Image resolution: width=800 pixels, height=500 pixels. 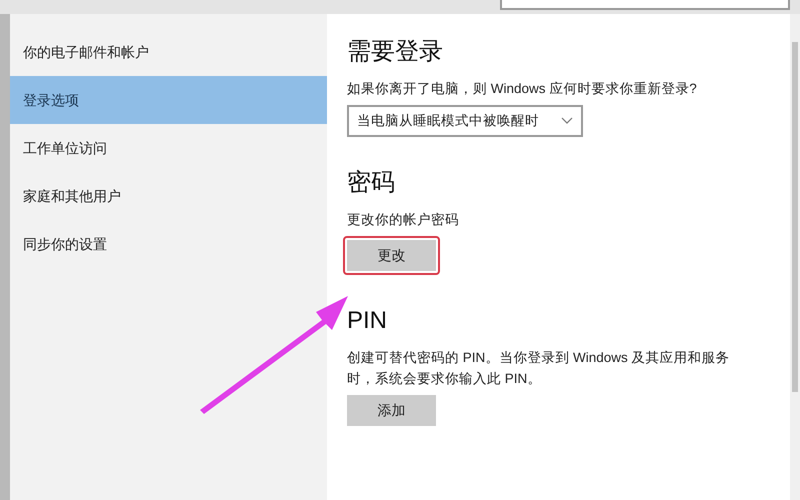 What do you see at coordinates (391, 410) in the screenshot?
I see `action-button: 添加` at bounding box center [391, 410].